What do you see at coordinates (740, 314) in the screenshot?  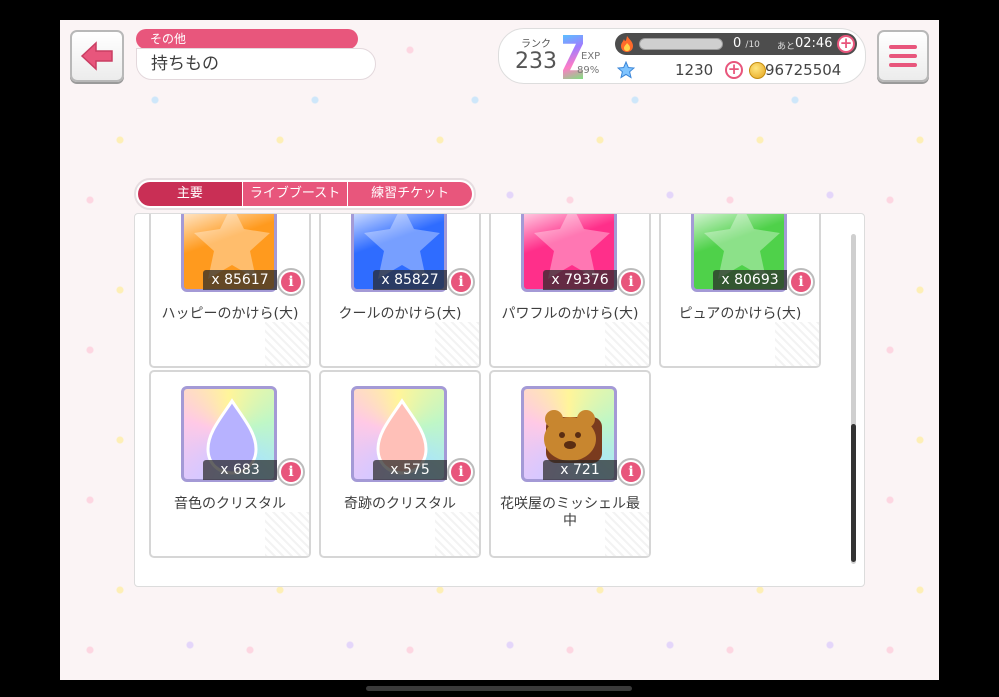 I see `item-name: ピュアのかけら(大)` at bounding box center [740, 314].